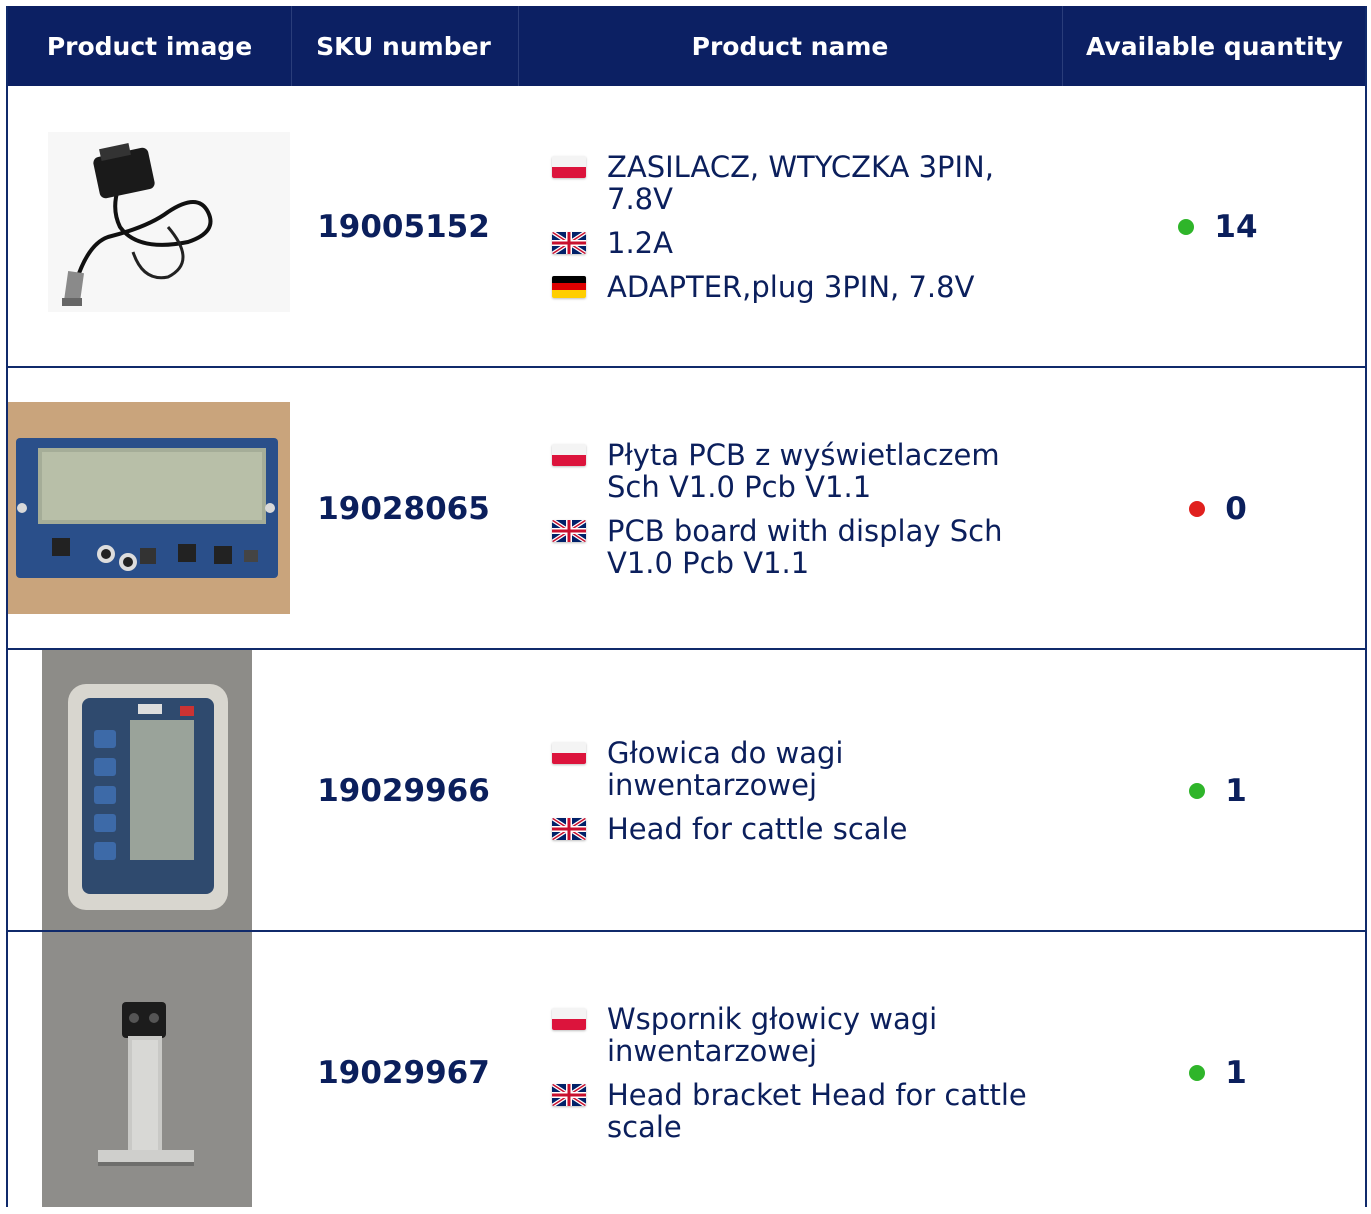  Describe the element at coordinates (1197, 509) in the screenshot. I see `out-of-stock-indicator-icon` at that location.